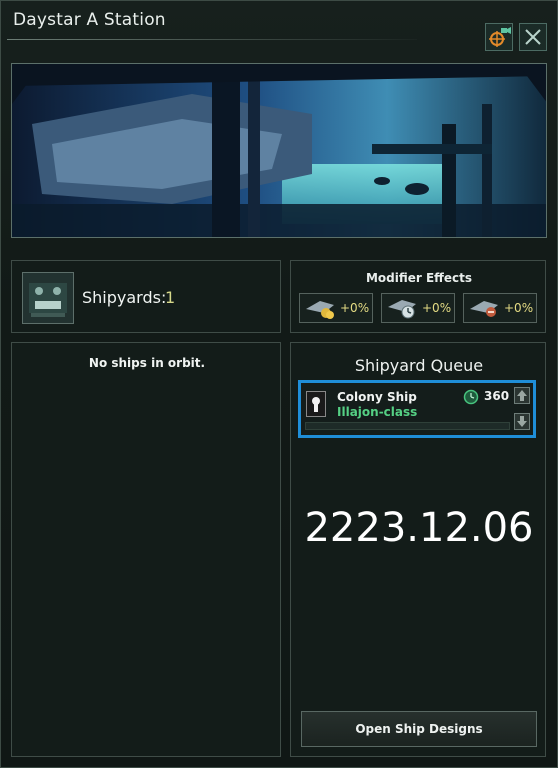  I want to click on title-bar: Daystar A Station, so click(279, 26).